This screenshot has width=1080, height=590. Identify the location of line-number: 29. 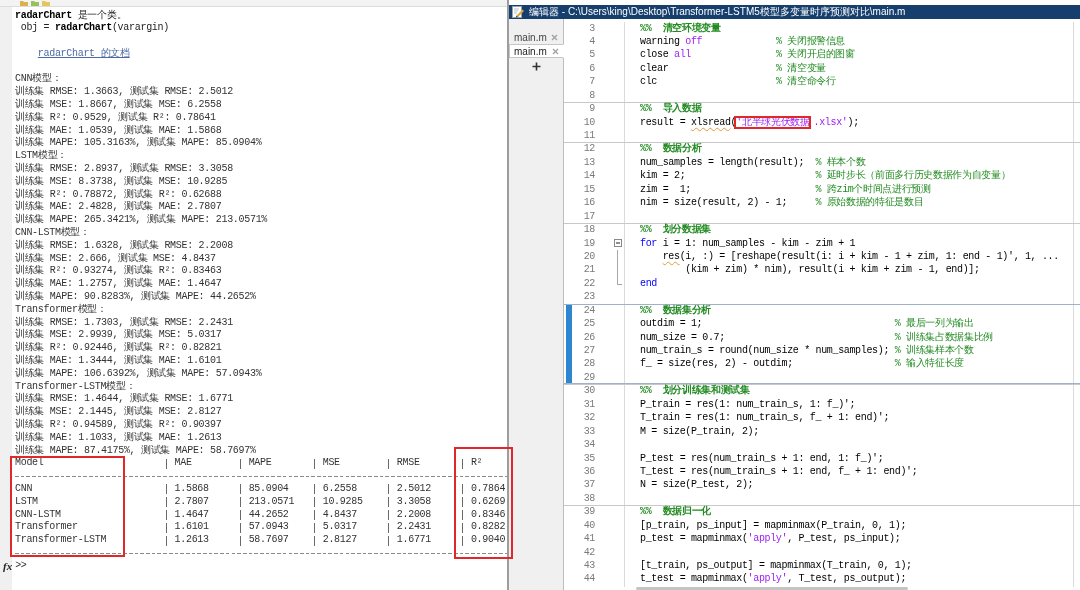
(589, 377).